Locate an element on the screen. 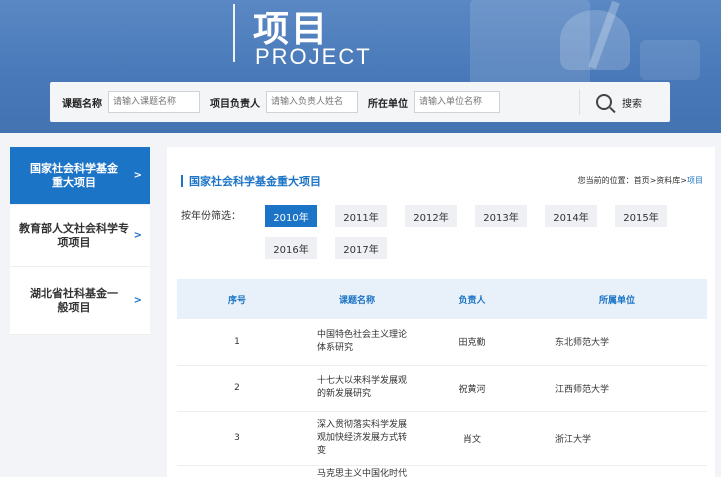 The image size is (721, 477). year-filter-label: 按年份筛选： is located at coordinates (211, 216).